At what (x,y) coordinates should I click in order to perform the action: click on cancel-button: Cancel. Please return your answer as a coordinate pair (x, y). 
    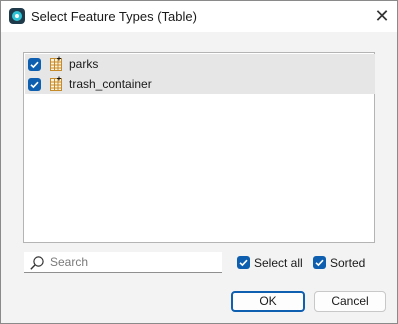
    Looking at the image, I should click on (350, 301).